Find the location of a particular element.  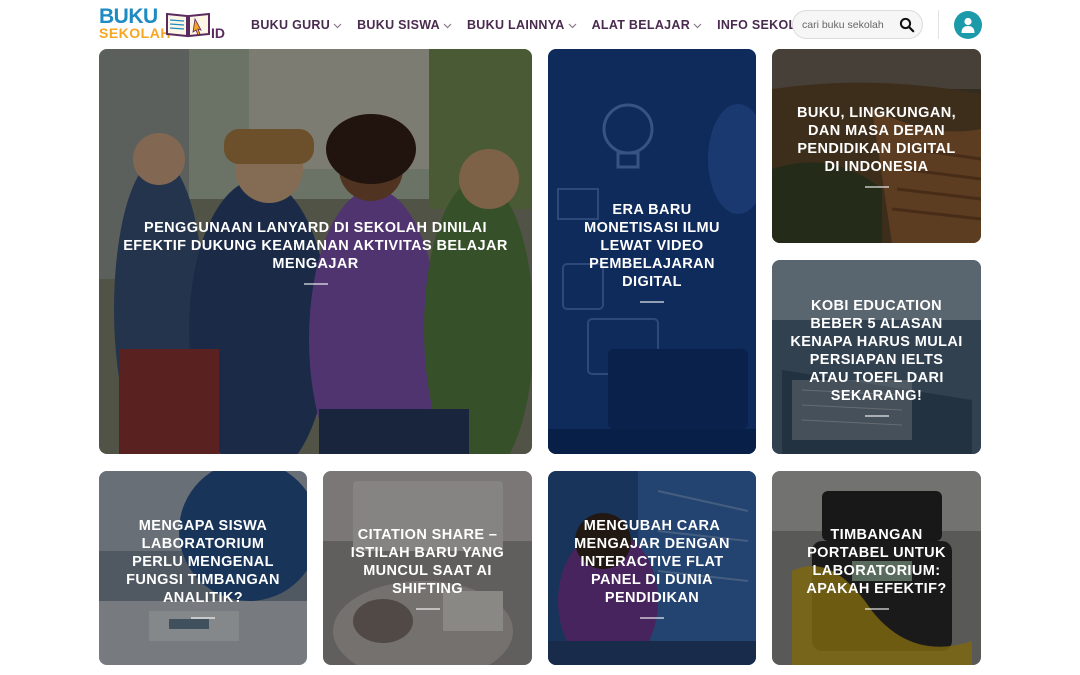

user-icon is located at coordinates (968, 25).